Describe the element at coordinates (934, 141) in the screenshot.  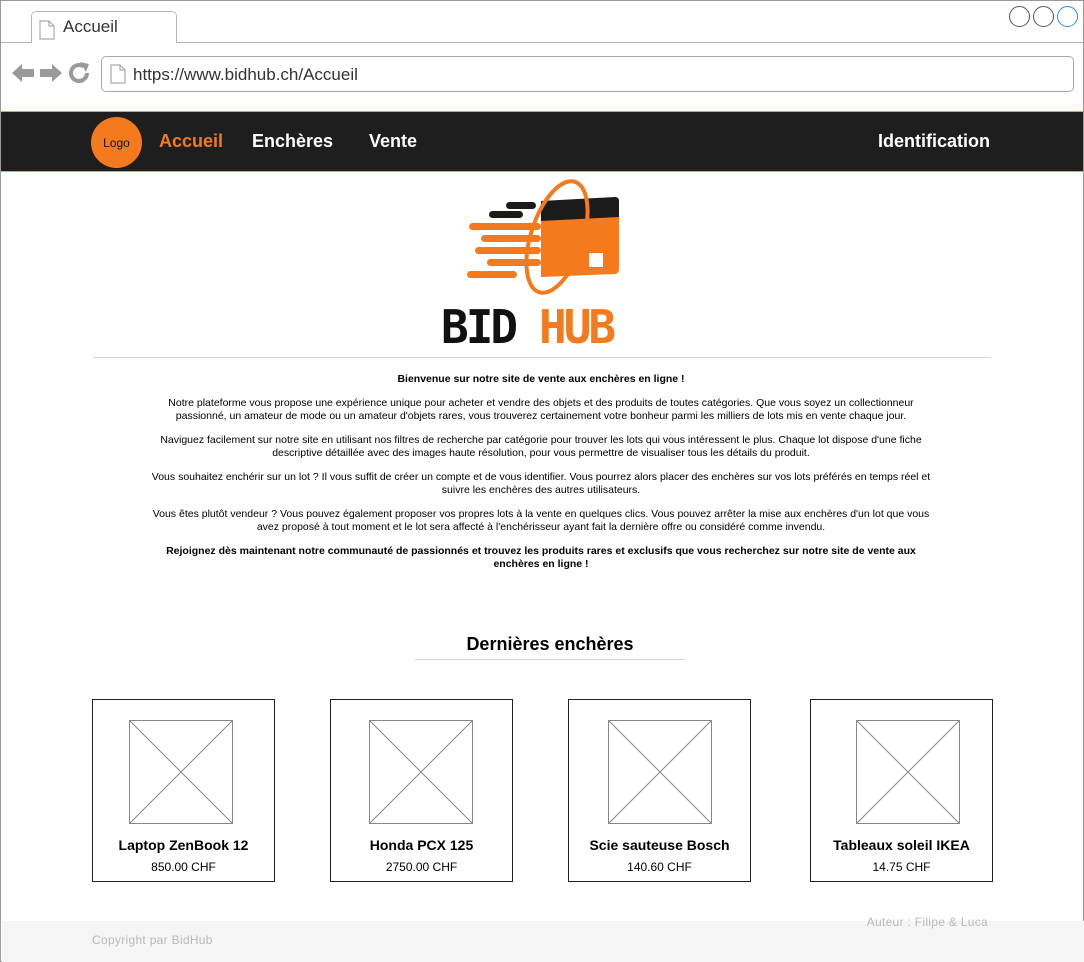
I see `nav-link-identification: Identification` at that location.